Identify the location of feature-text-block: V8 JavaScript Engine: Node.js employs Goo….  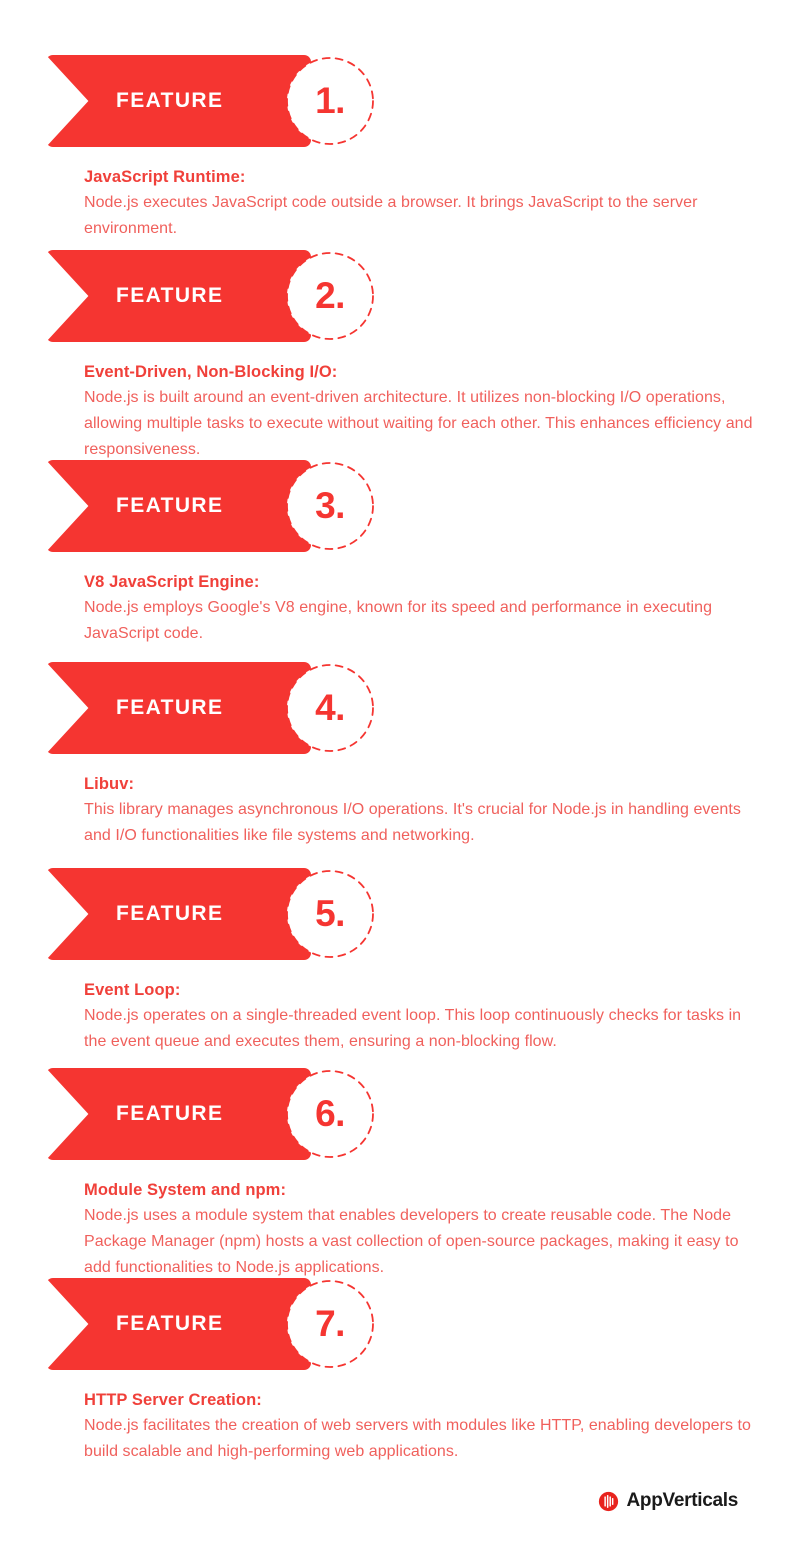
(420, 599).